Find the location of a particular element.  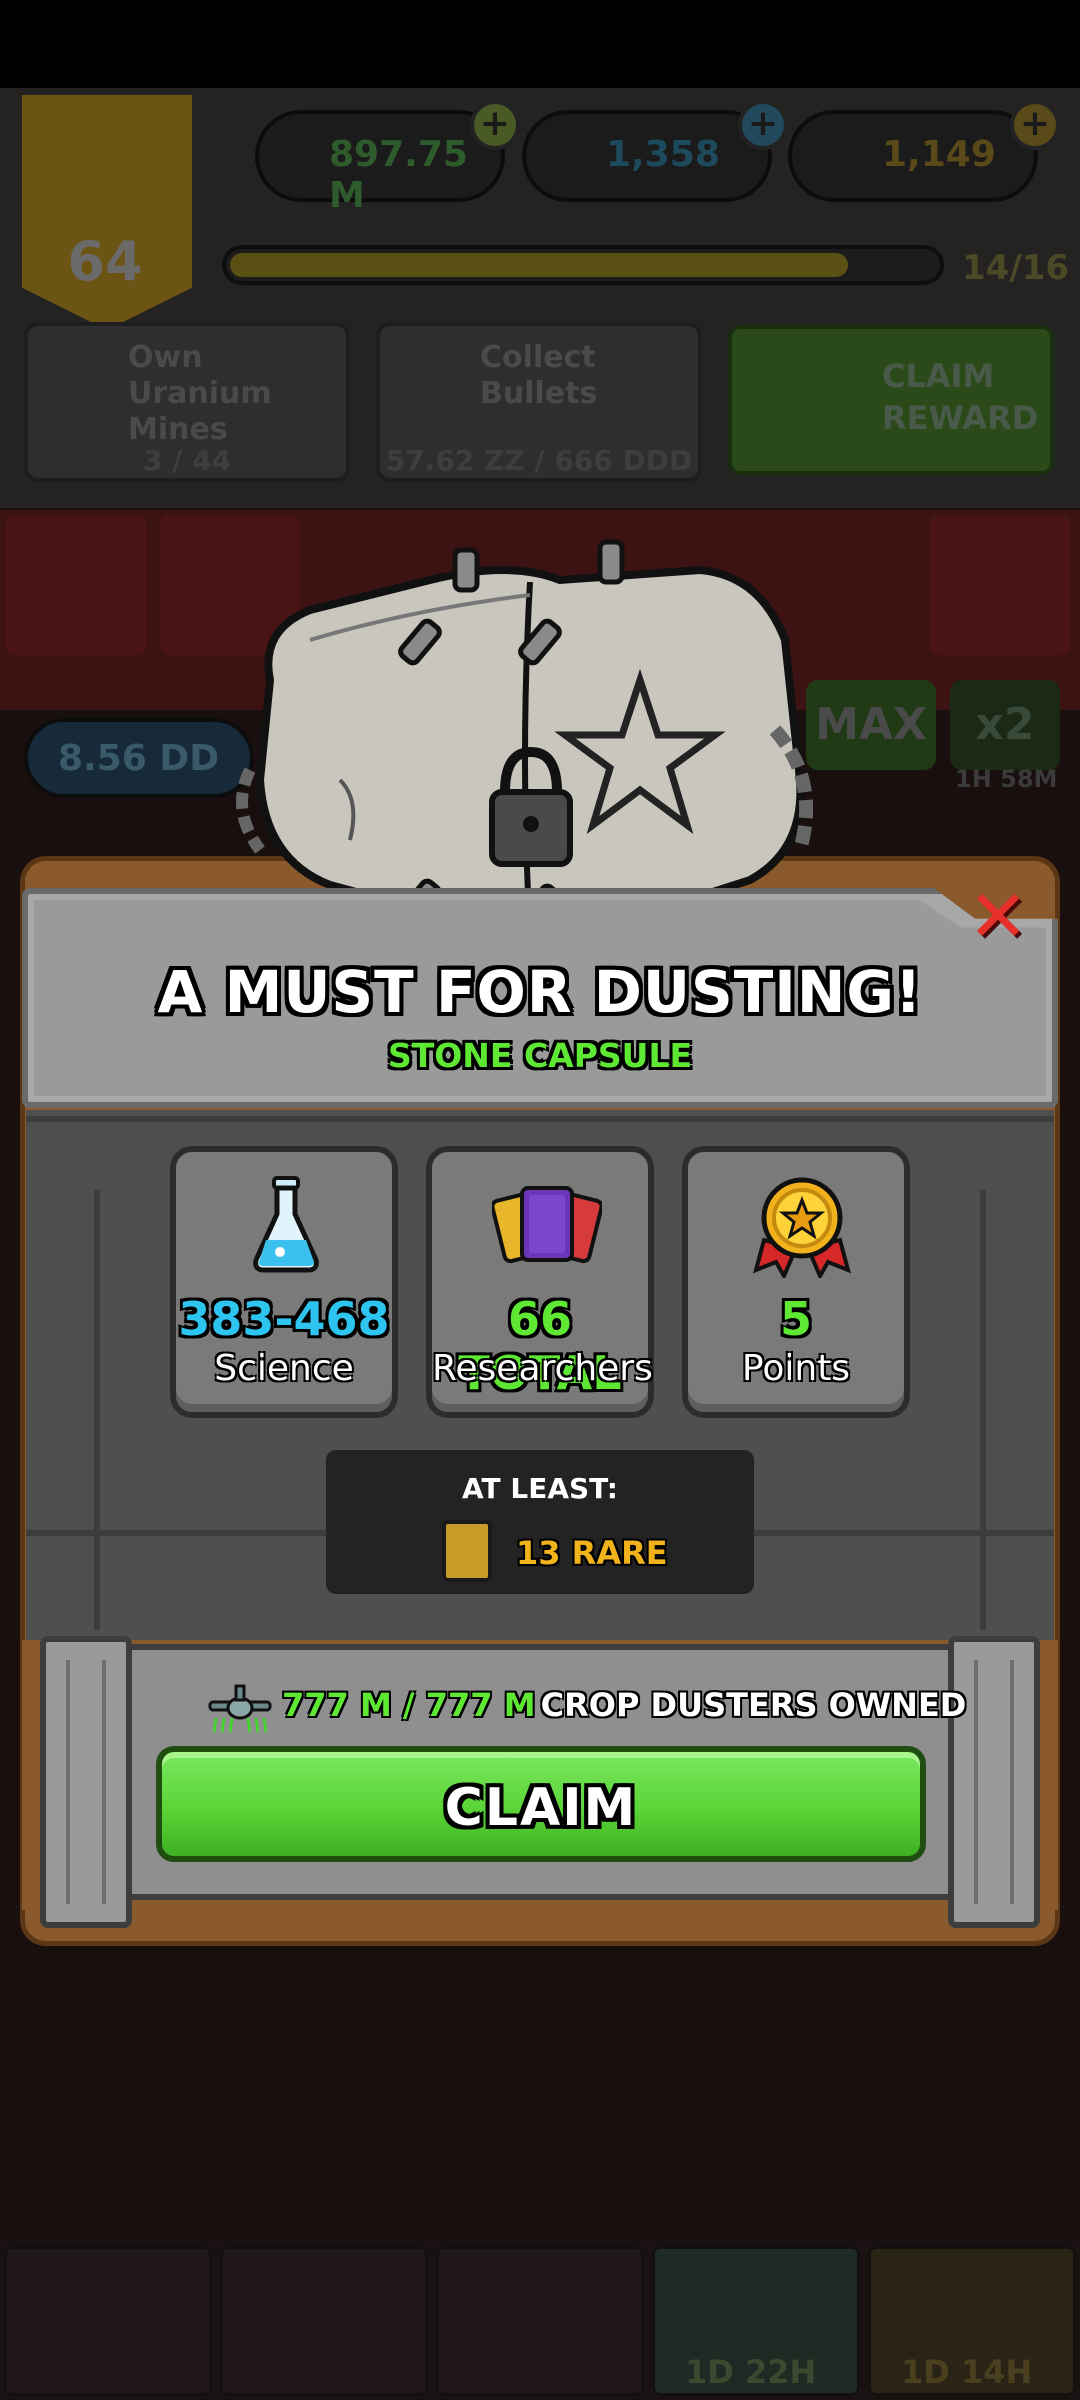

amount-value: 8.56 DD is located at coordinates (139, 758).